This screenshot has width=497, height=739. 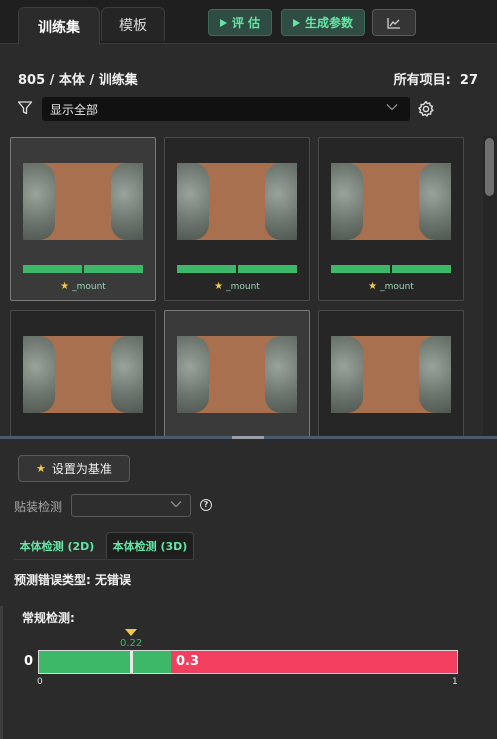 I want to click on tab-training-set-label: 训练集, so click(x=59, y=27).